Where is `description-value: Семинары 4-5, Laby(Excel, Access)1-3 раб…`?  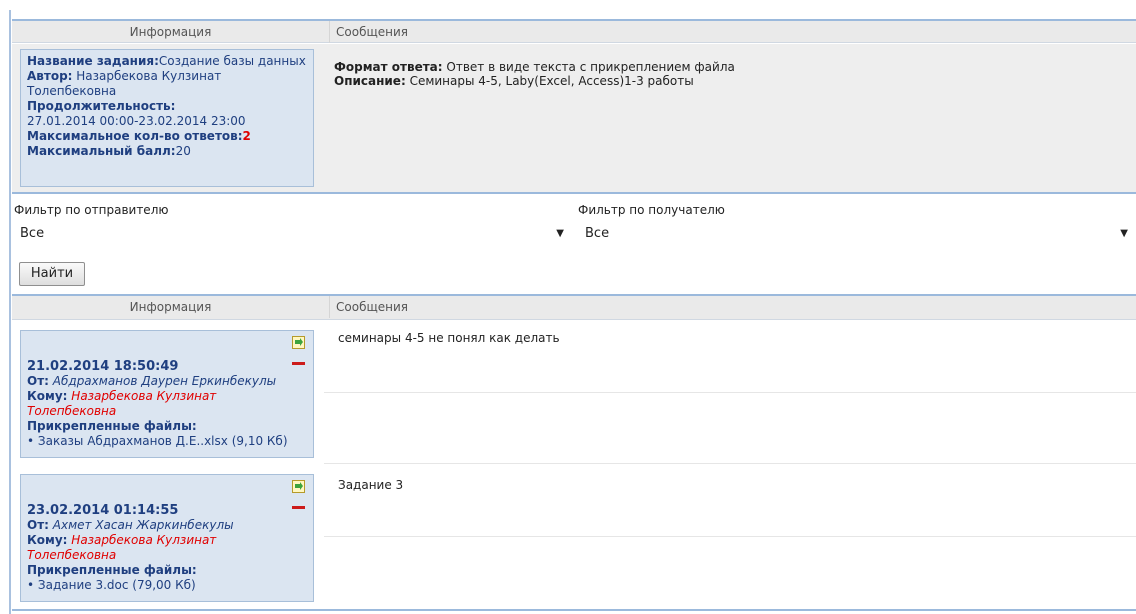
description-value: Семинары 4-5, Laby(Excel, Access)1-3 раб… is located at coordinates (549, 81).